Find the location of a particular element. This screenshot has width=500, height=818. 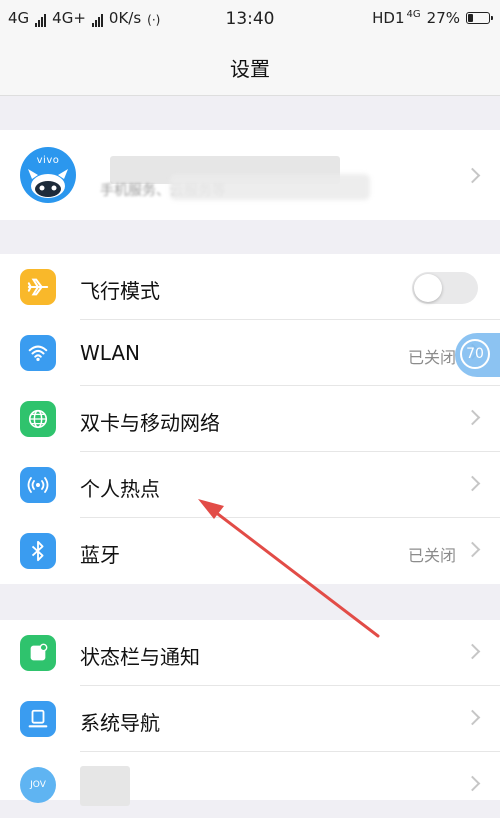

title-bar: 设置 is located at coordinates (250, 66).